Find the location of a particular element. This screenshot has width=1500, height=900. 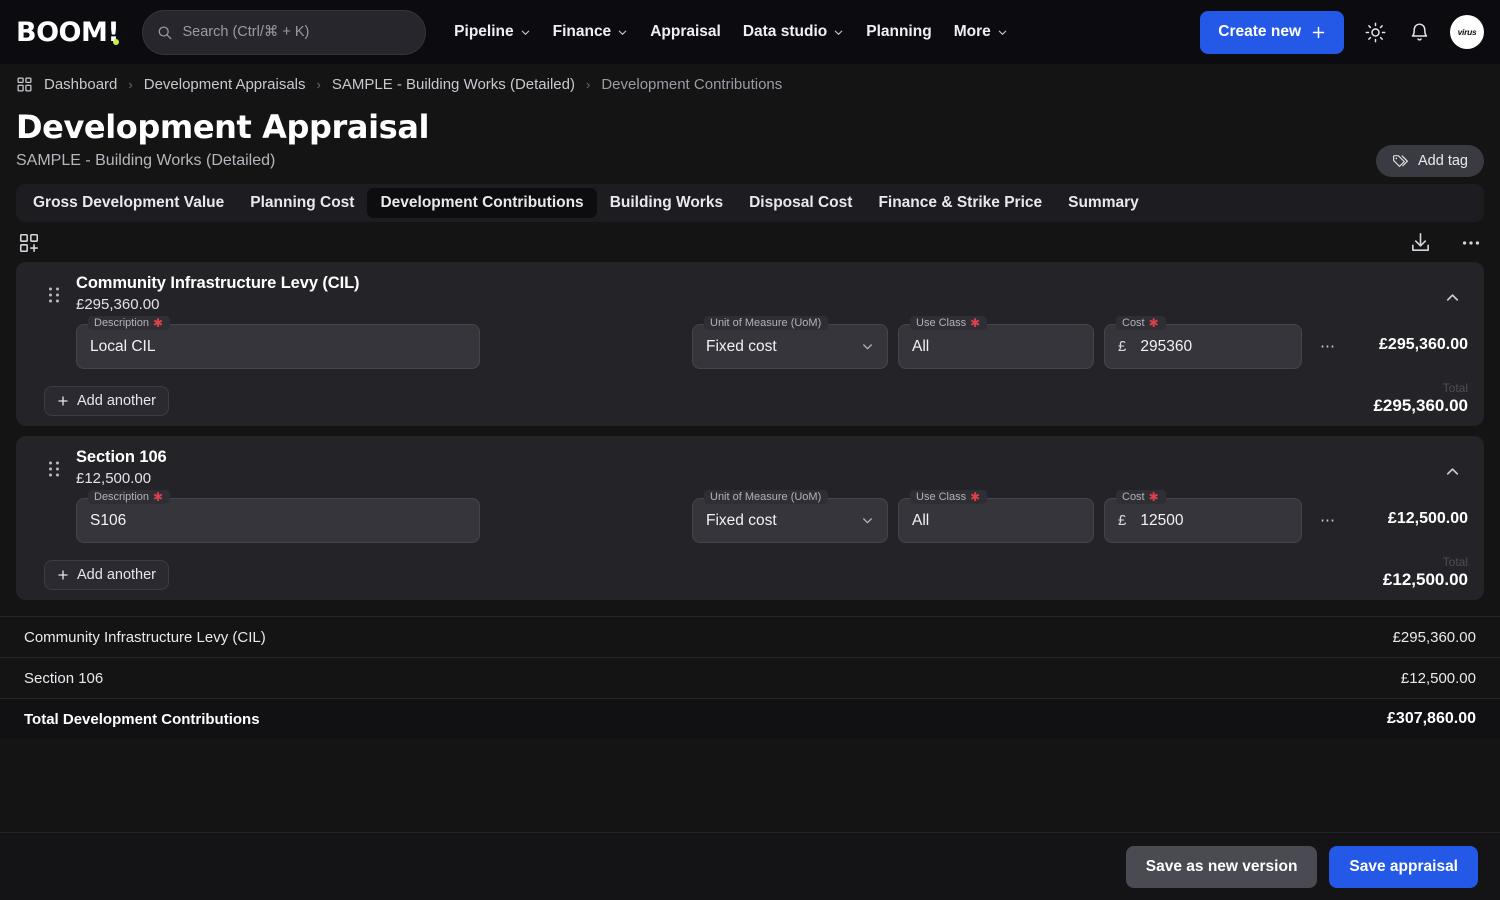

summary-value: £307,860.00 is located at coordinates (1431, 718).